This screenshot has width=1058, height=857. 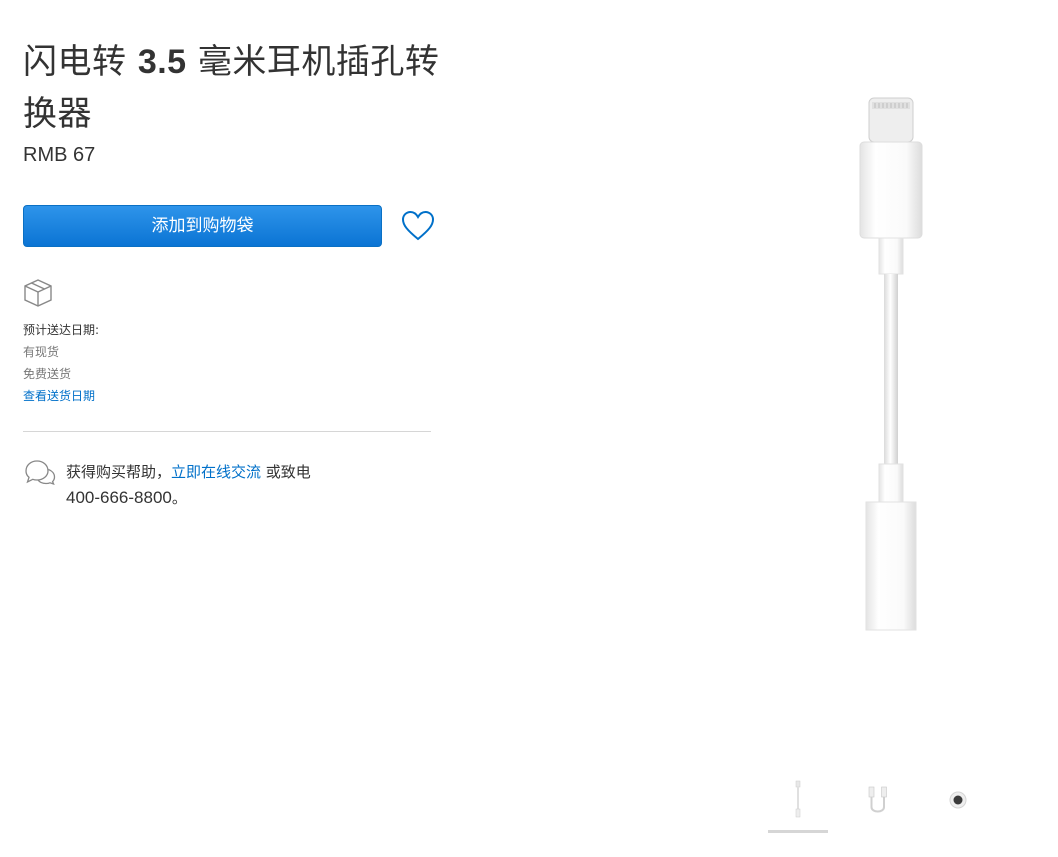 What do you see at coordinates (286, 472) in the screenshot?
I see `help-middle: 或致电` at bounding box center [286, 472].